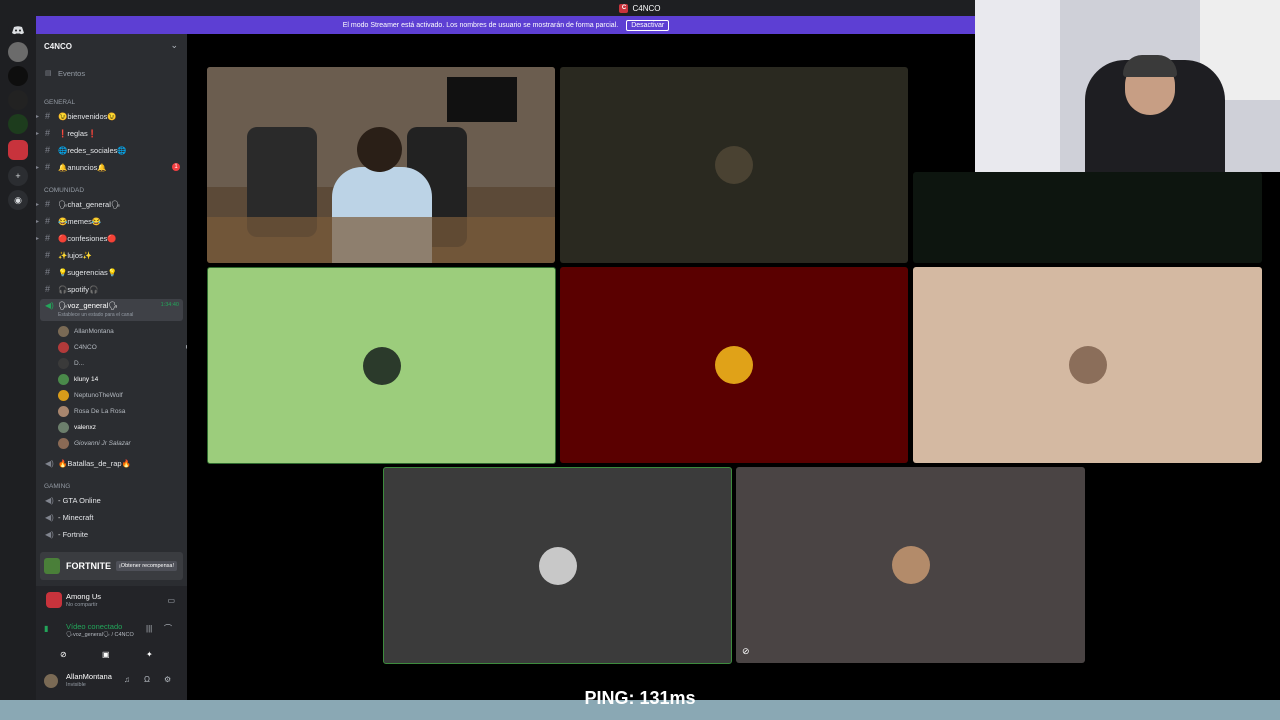 This screenshot has height=720, width=1280. I want to click on channel-item: ▸ # 😂memes😂, so click(111, 221).